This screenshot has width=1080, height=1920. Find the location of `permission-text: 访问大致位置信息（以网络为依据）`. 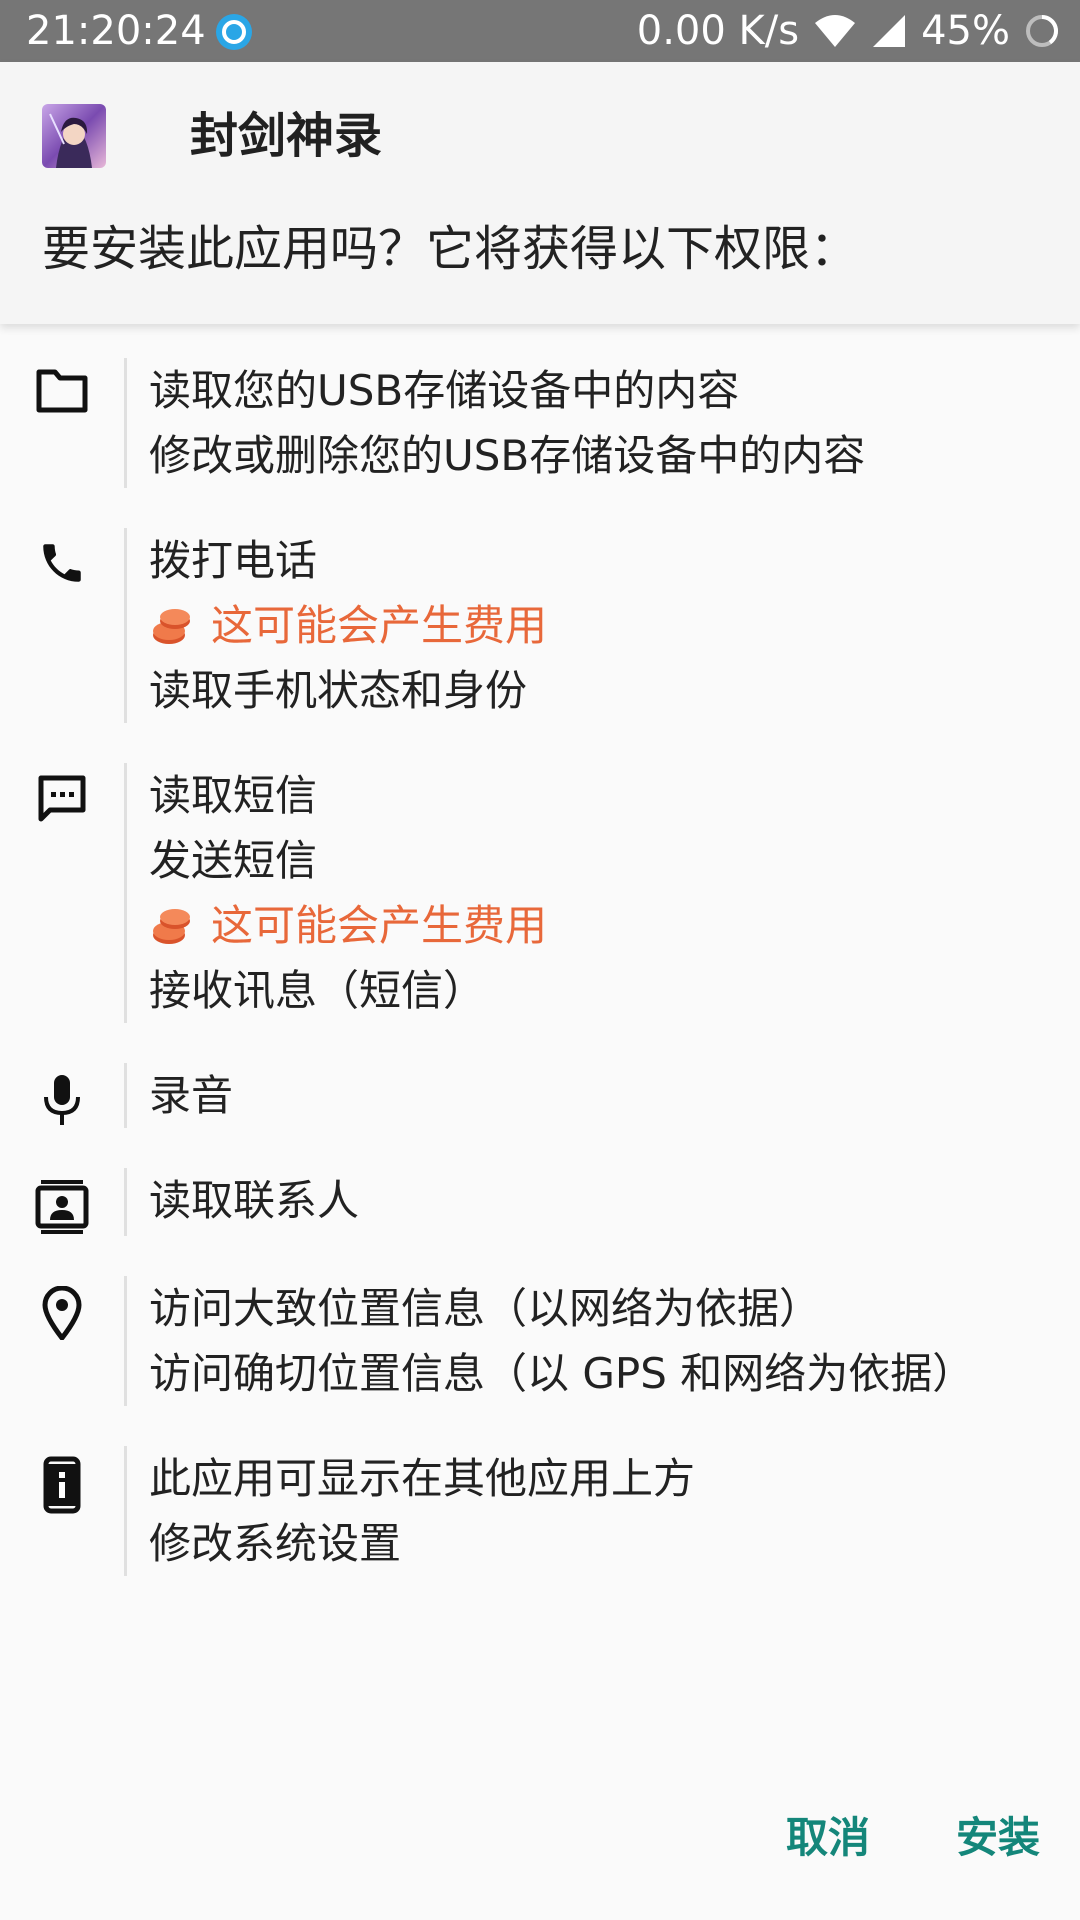

permission-text: 访问大致位置信息（以网络为依据） is located at coordinates (485, 1308).